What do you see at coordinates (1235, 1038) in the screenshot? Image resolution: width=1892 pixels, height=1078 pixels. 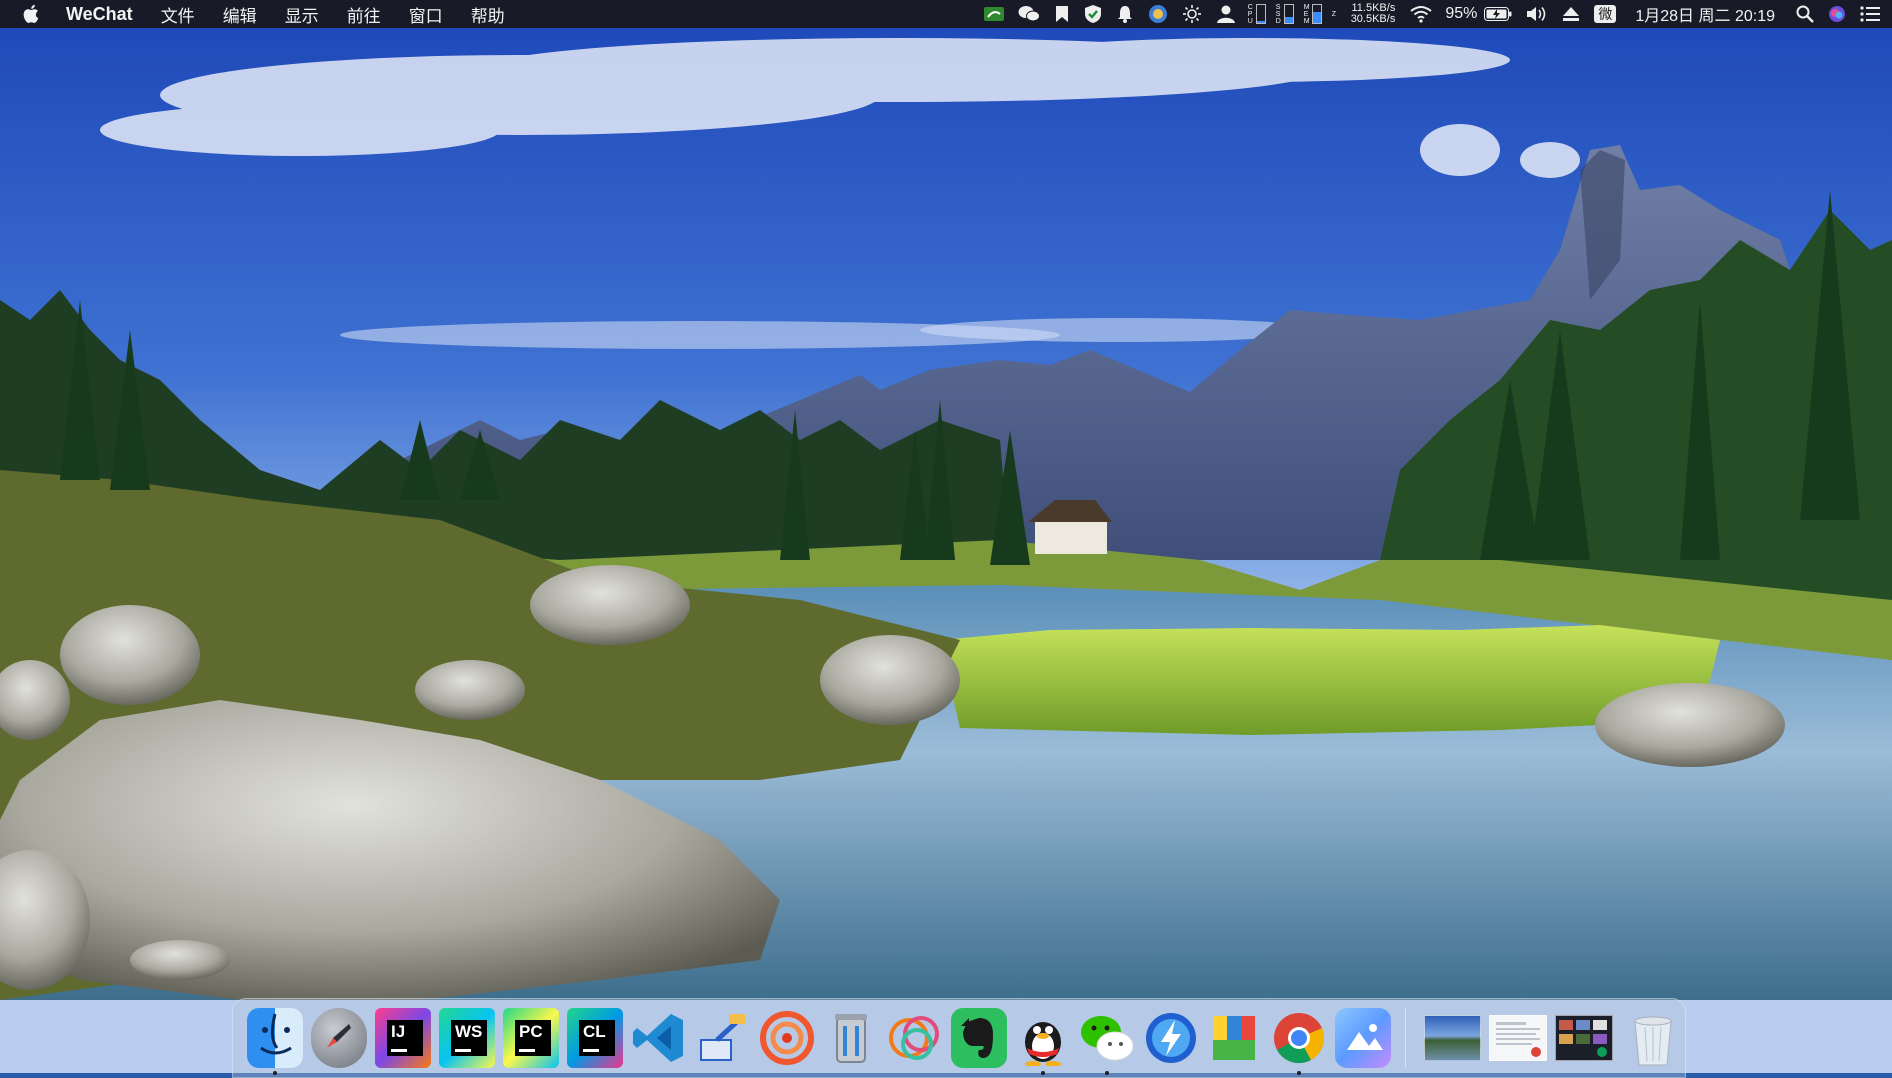 I see `dock-maps-icon` at bounding box center [1235, 1038].